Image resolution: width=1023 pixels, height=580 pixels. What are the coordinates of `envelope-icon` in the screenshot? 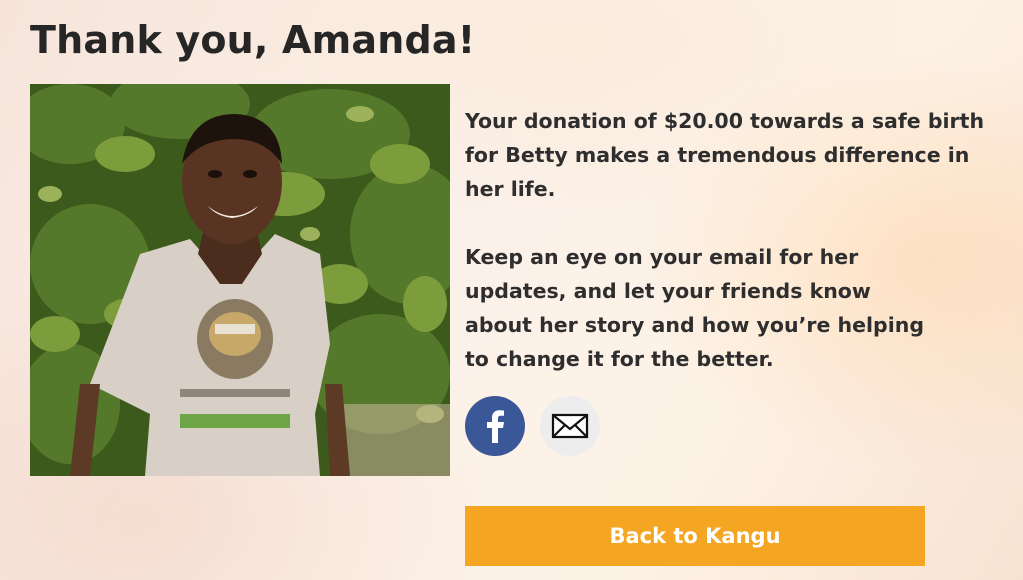 It's located at (570, 426).